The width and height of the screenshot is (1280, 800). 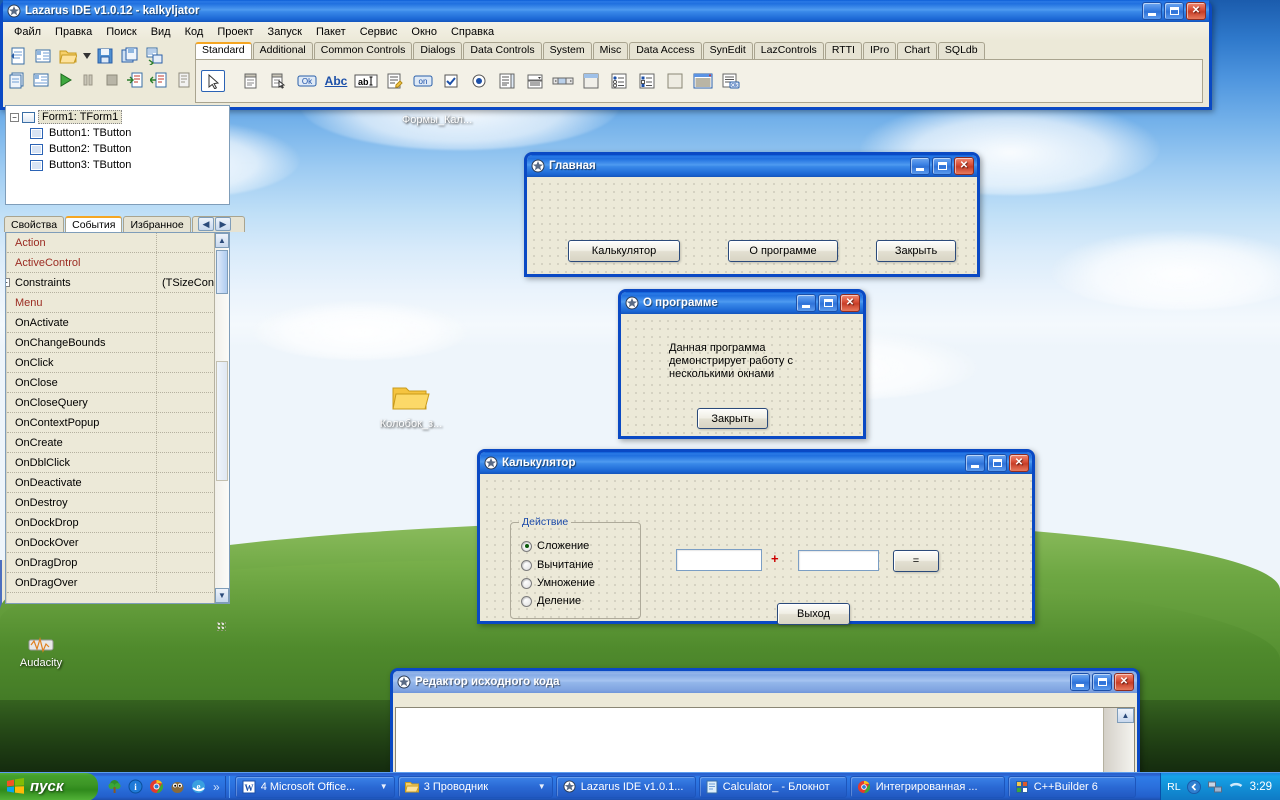 What do you see at coordinates (98, 74) in the screenshot?
I see `ide-toolbar` at bounding box center [98, 74].